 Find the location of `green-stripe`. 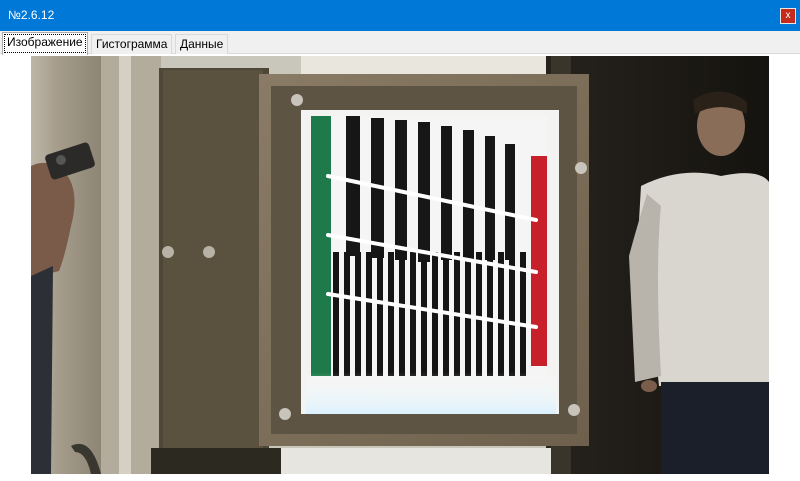

green-stripe is located at coordinates (321, 246).